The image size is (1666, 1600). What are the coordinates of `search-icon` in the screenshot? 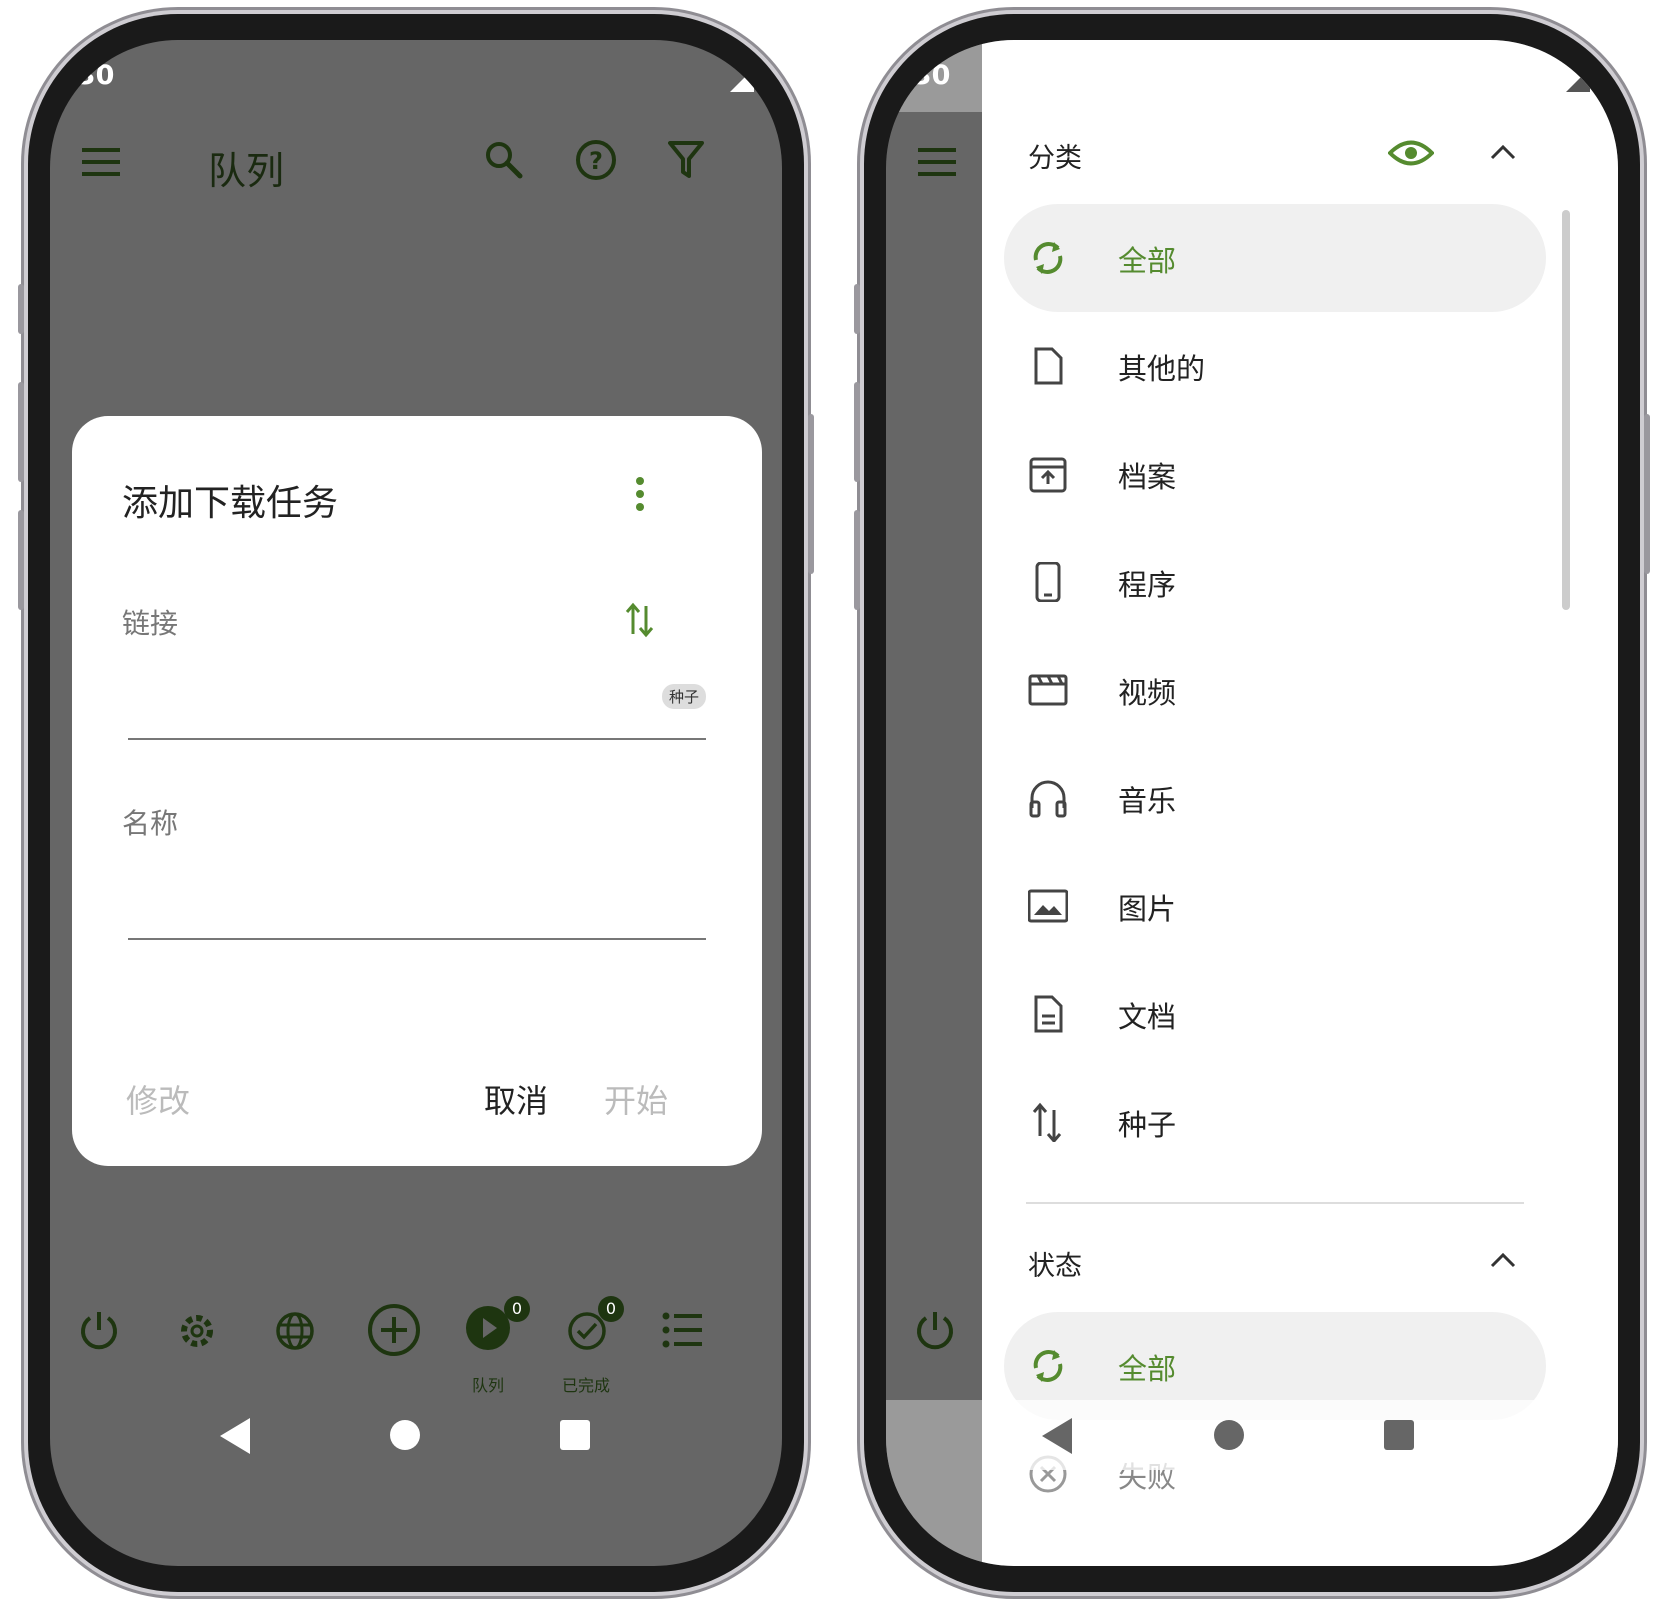 It's located at (504, 160).